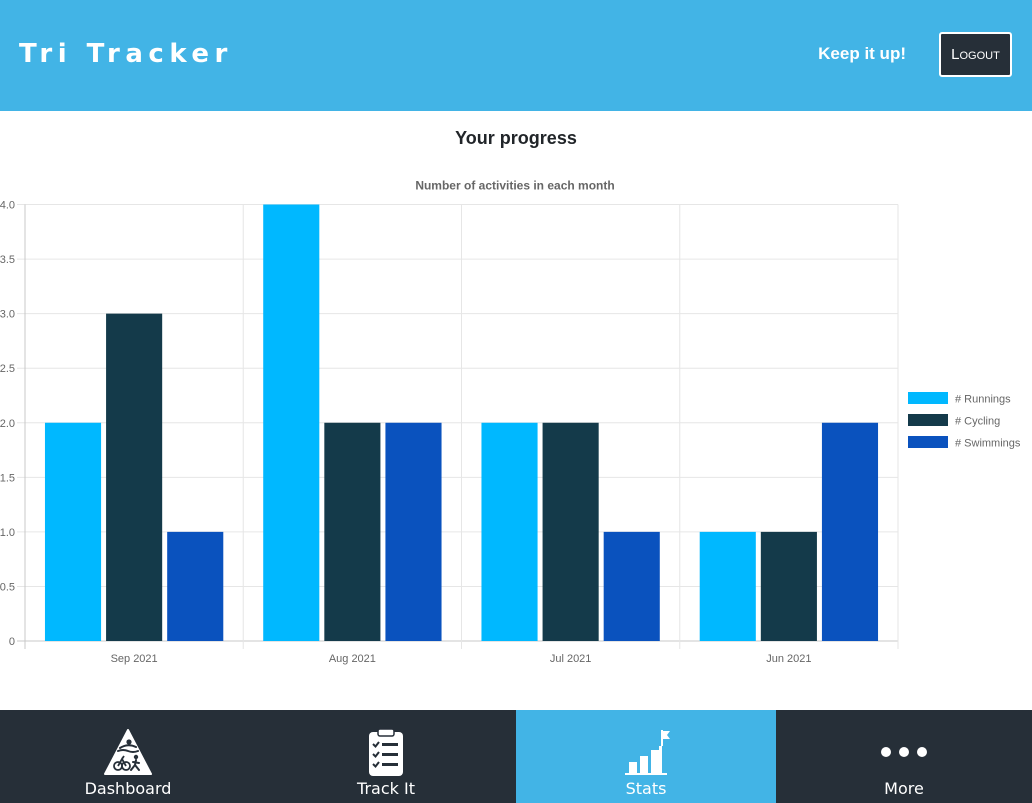 This screenshot has height=803, width=1032. What do you see at coordinates (646, 752) in the screenshot?
I see `stats-flag-icon` at bounding box center [646, 752].